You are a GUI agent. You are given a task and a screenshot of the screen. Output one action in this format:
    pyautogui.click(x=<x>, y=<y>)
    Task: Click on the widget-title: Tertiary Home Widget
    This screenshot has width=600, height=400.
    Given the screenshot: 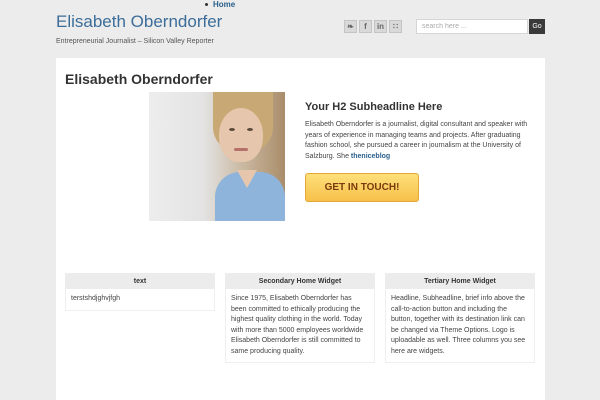 What is the action you would take?
    pyautogui.click(x=460, y=281)
    